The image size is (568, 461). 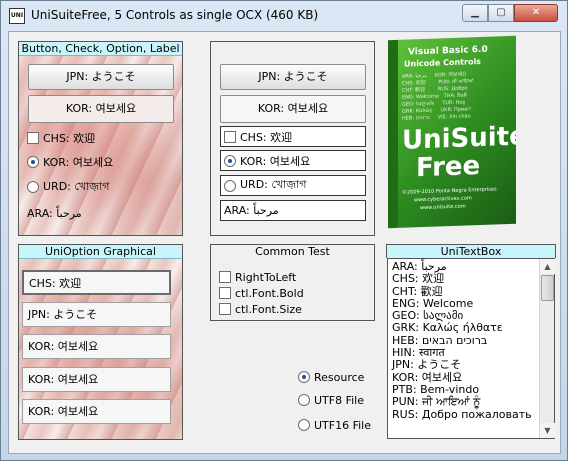 What do you see at coordinates (436, 402) in the screenshot?
I see `textbox-line: PUN: ਜੀ ਆਇਆਂ ਨੂੰ` at bounding box center [436, 402].